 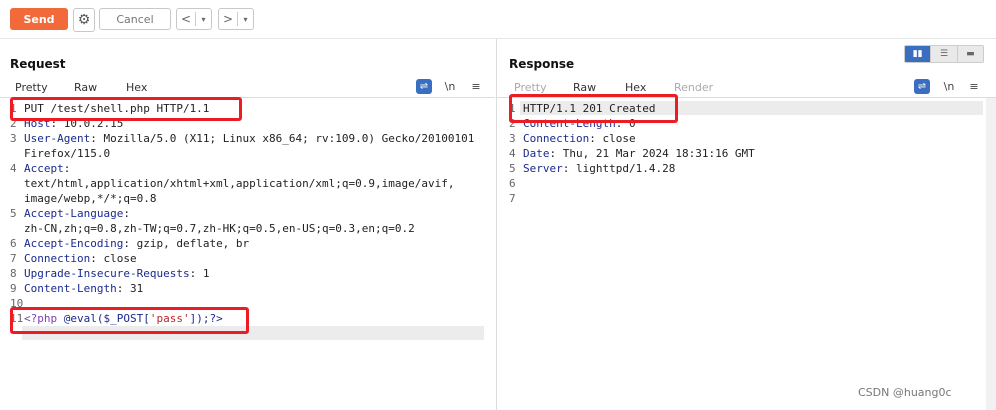 I want to click on code-line: 7, so click(x=744, y=198).